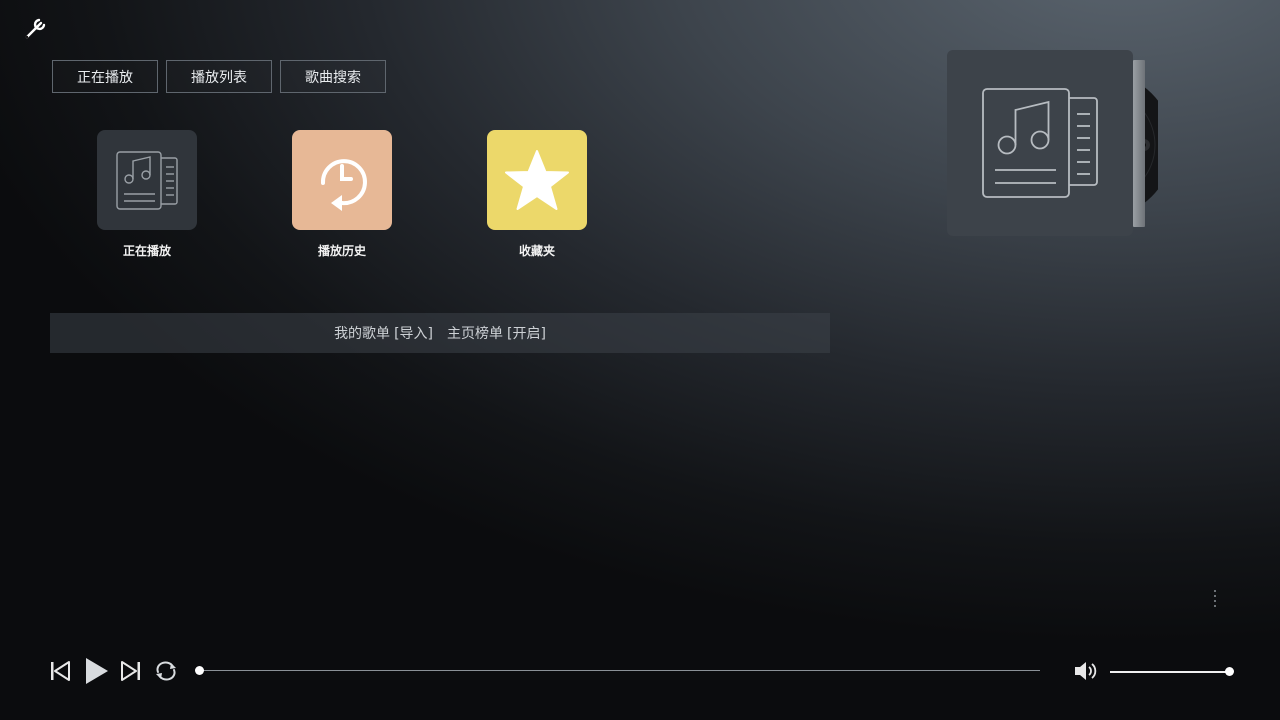 Image resolution: width=1280 pixels, height=720 pixels. I want to click on volume-track, so click(1170, 672).